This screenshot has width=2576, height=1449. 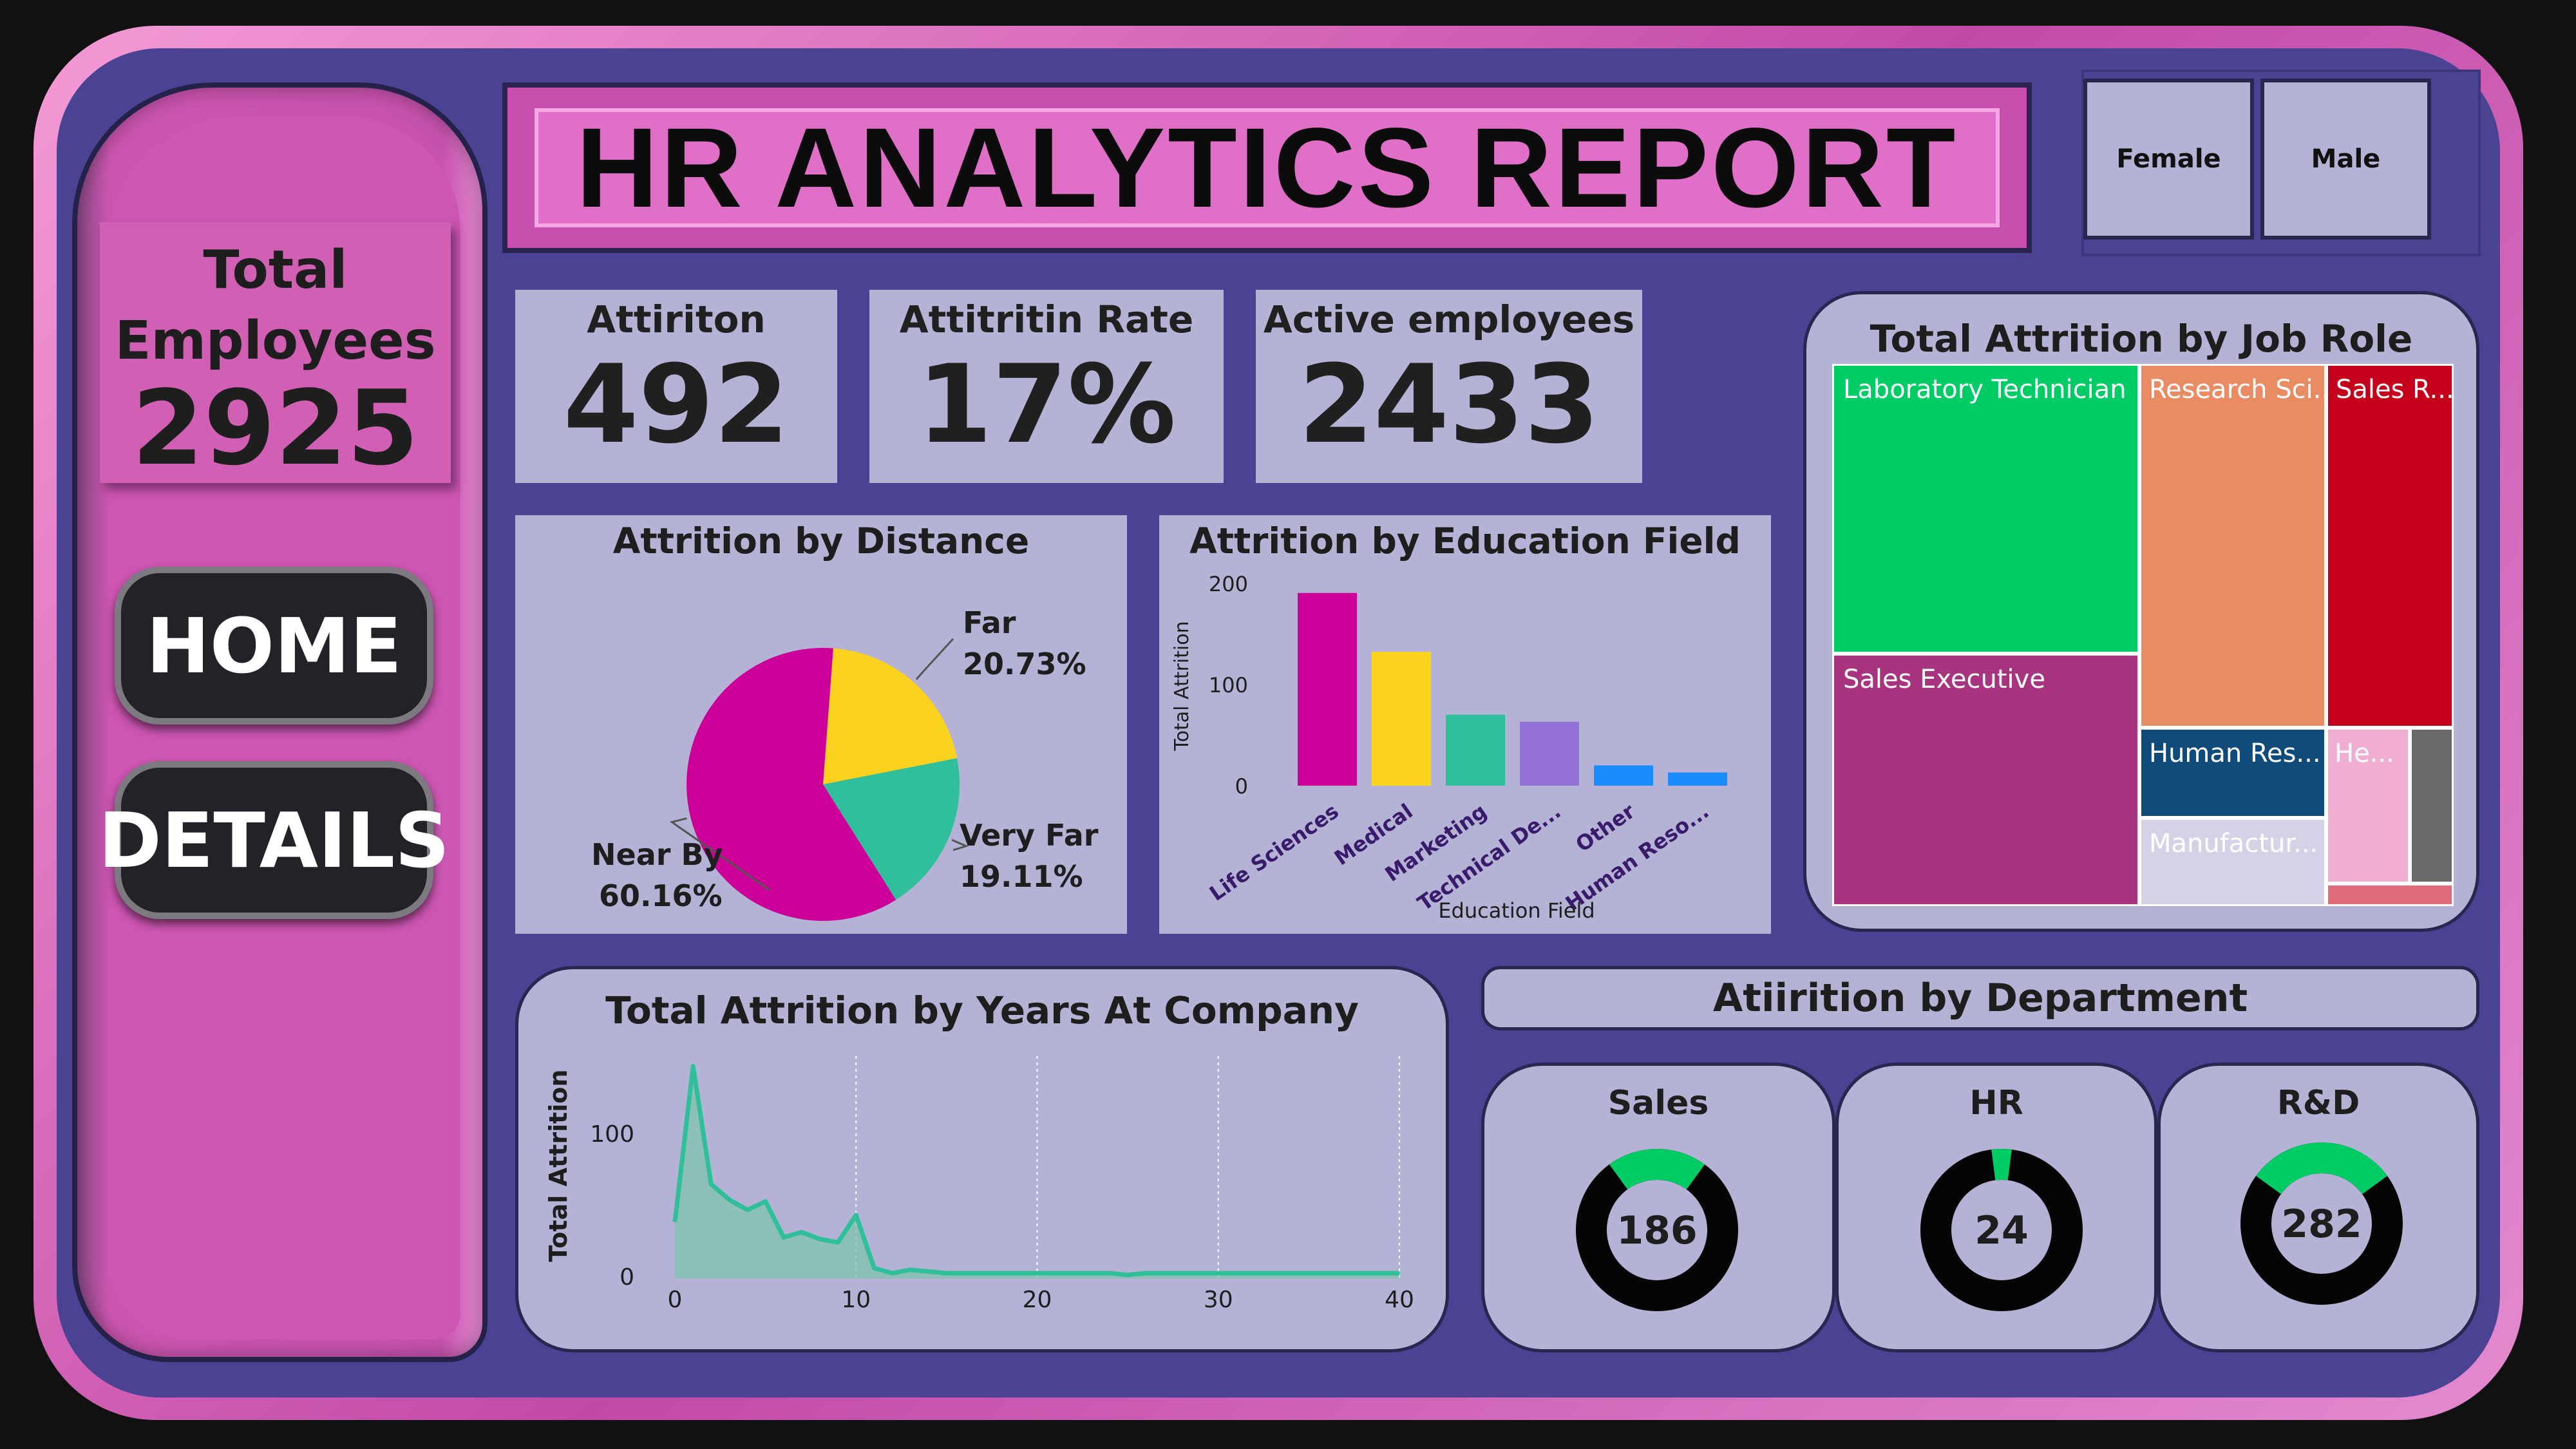 I want to click on dept-card-rd: R&D 282, so click(x=2318, y=1207).